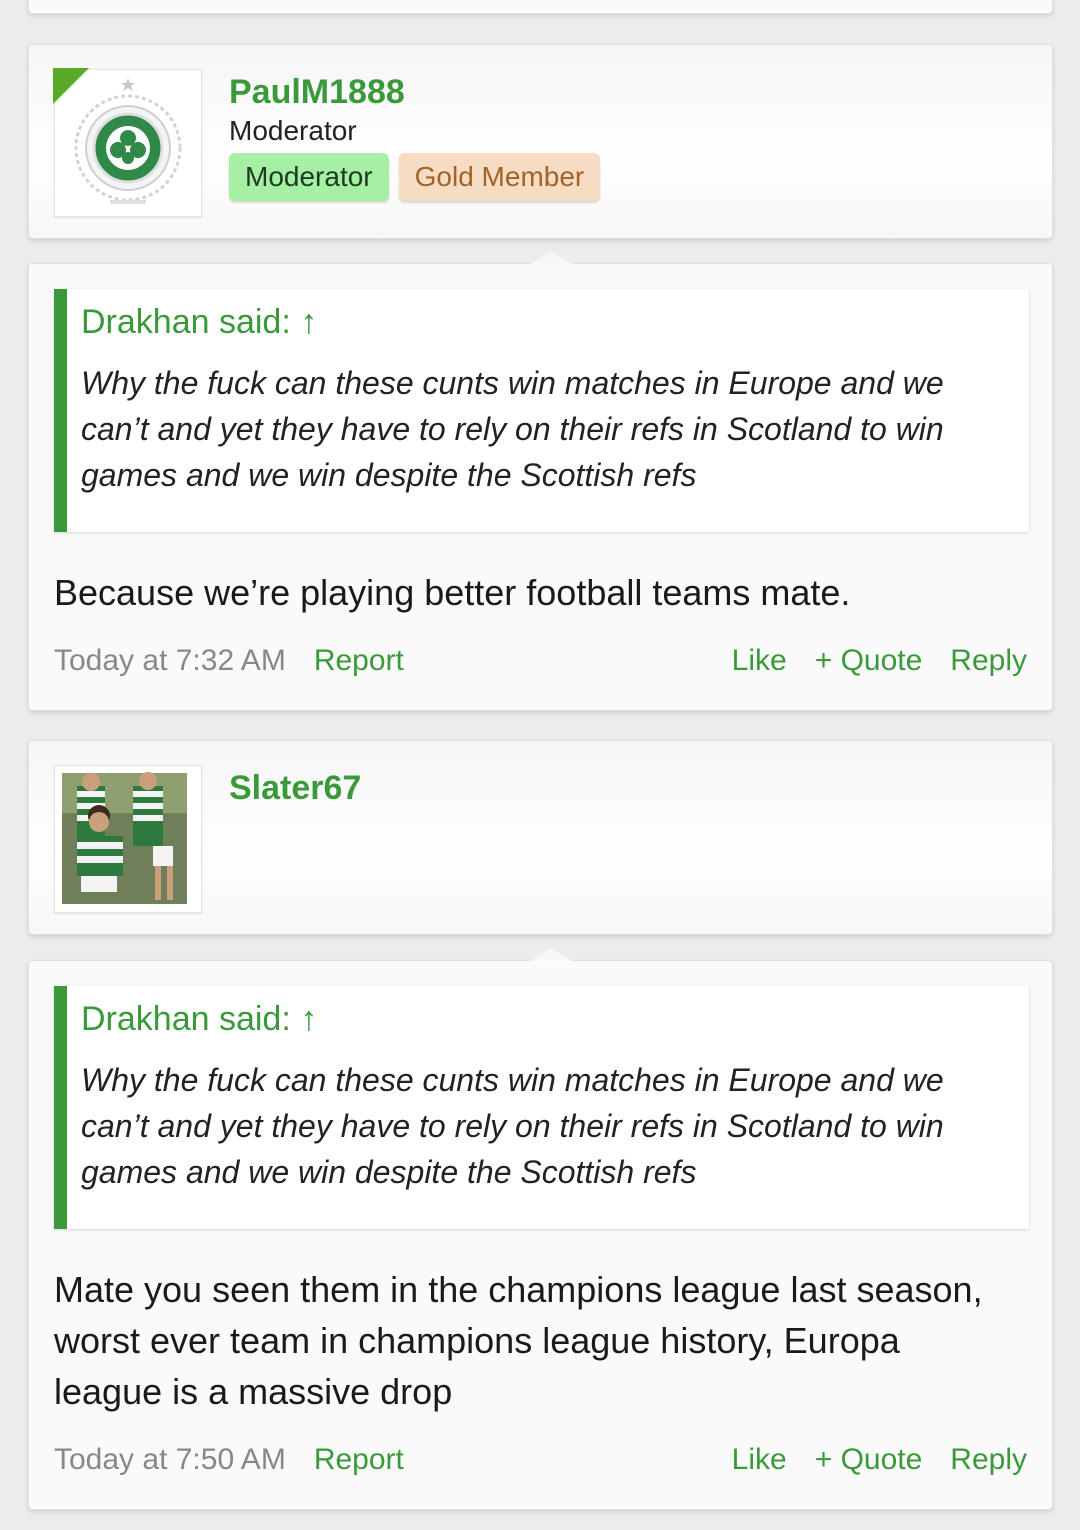  I want to click on user-badges: Moderator Gold Member, so click(415, 177).